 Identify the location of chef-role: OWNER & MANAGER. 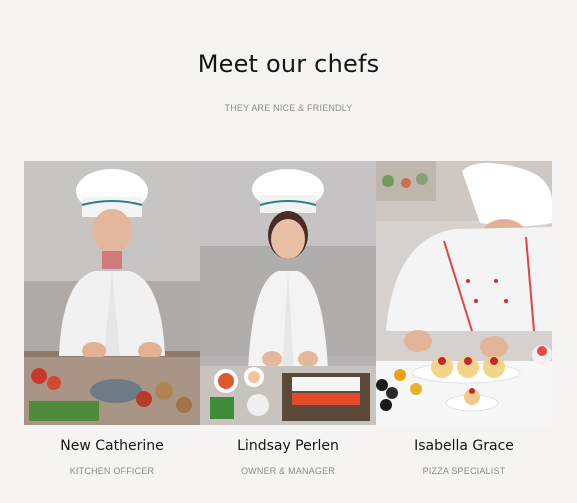
(287, 471).